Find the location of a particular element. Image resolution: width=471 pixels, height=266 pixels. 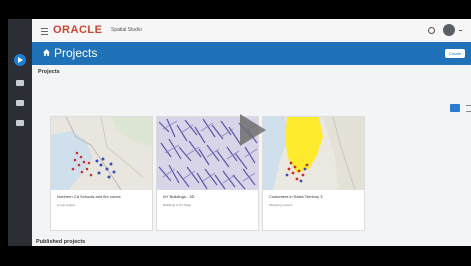

top-header: ORACLE Spatial Studio is located at coordinates (251, 31).